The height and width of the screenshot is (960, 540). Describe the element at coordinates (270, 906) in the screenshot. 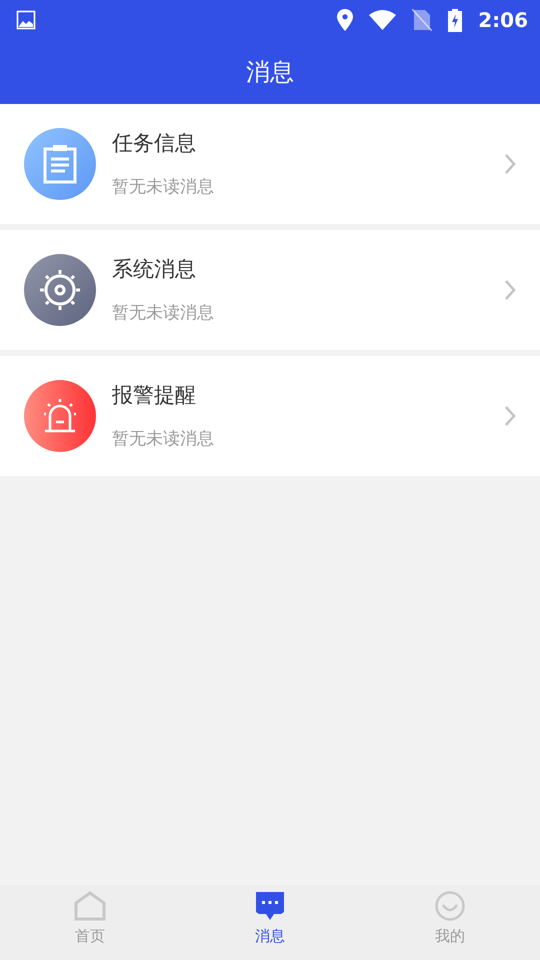

I see `chat-bubble-icon` at that location.